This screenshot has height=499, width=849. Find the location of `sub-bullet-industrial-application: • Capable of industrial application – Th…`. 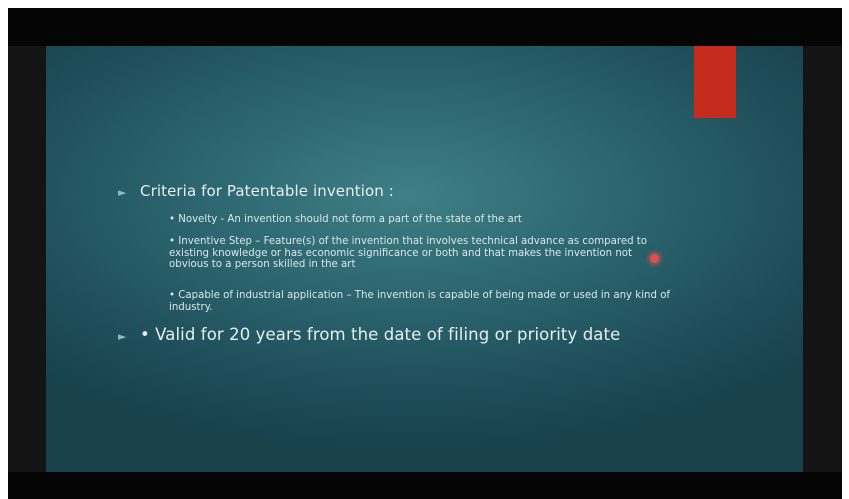

sub-bullet-industrial-application: • Capable of industrial application – Th… is located at coordinates (420, 301).